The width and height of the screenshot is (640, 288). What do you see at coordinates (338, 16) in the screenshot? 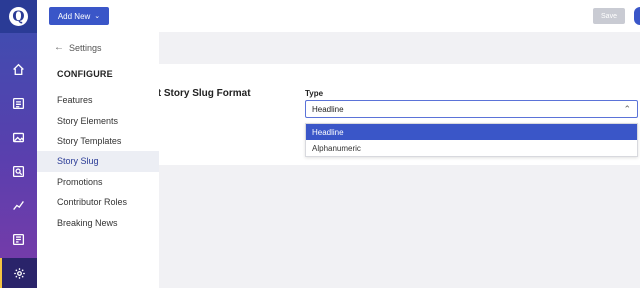
I see `top-bar: Add New ⌄ Save` at bounding box center [338, 16].